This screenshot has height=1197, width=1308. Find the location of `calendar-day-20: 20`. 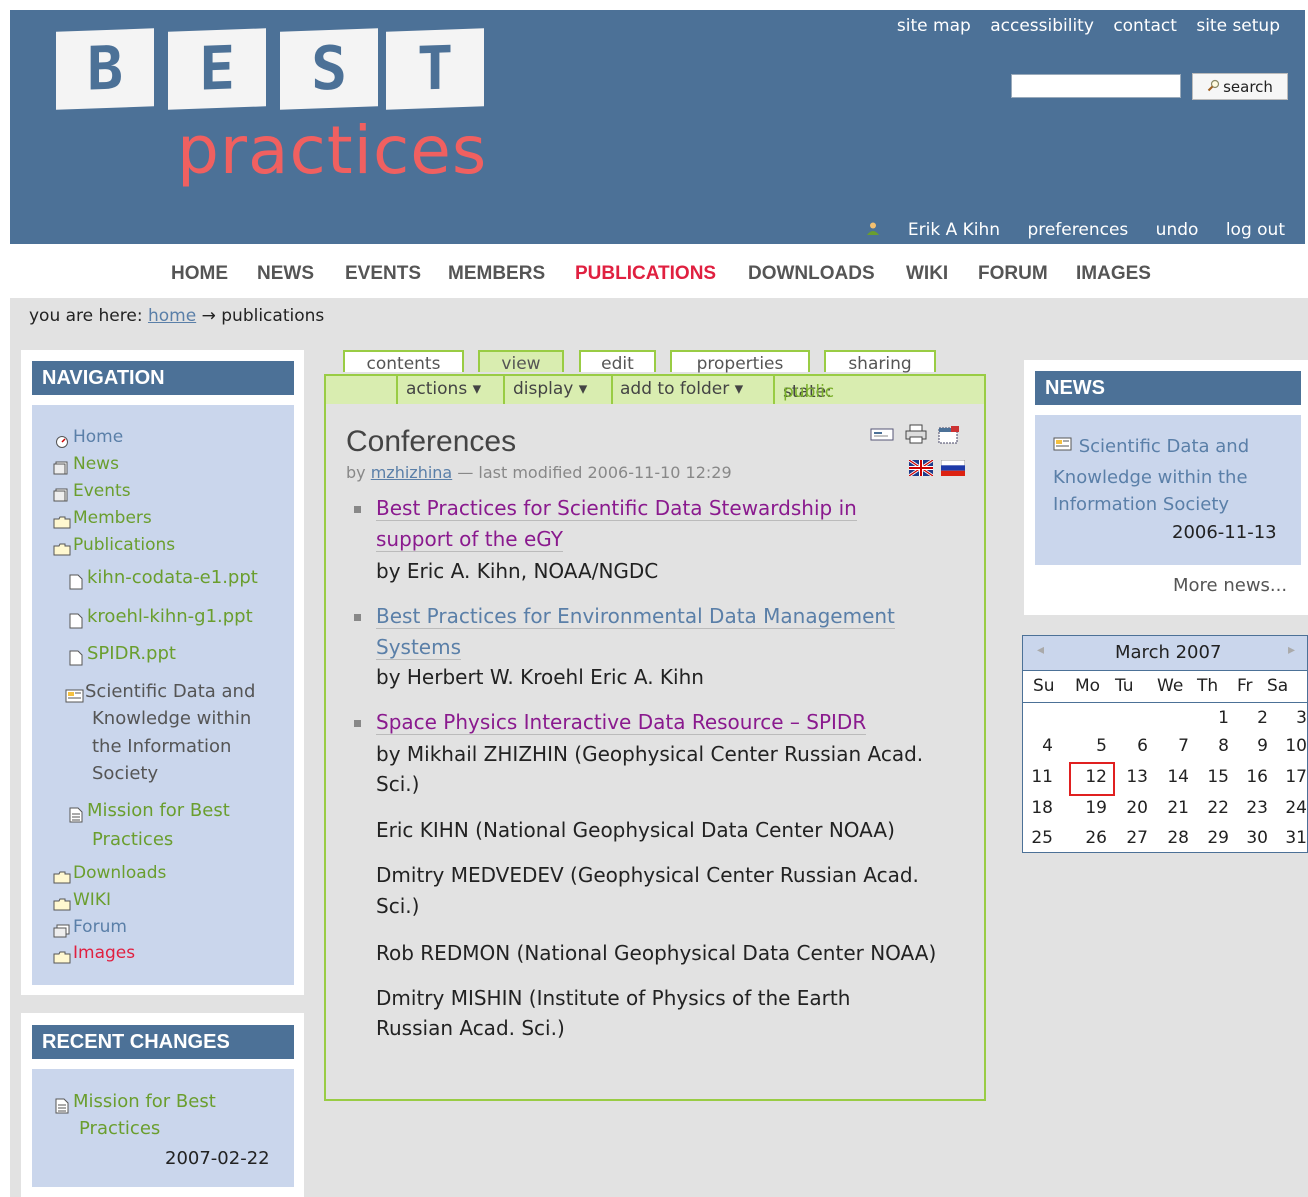

calendar-day-20: 20 is located at coordinates (1135, 808).